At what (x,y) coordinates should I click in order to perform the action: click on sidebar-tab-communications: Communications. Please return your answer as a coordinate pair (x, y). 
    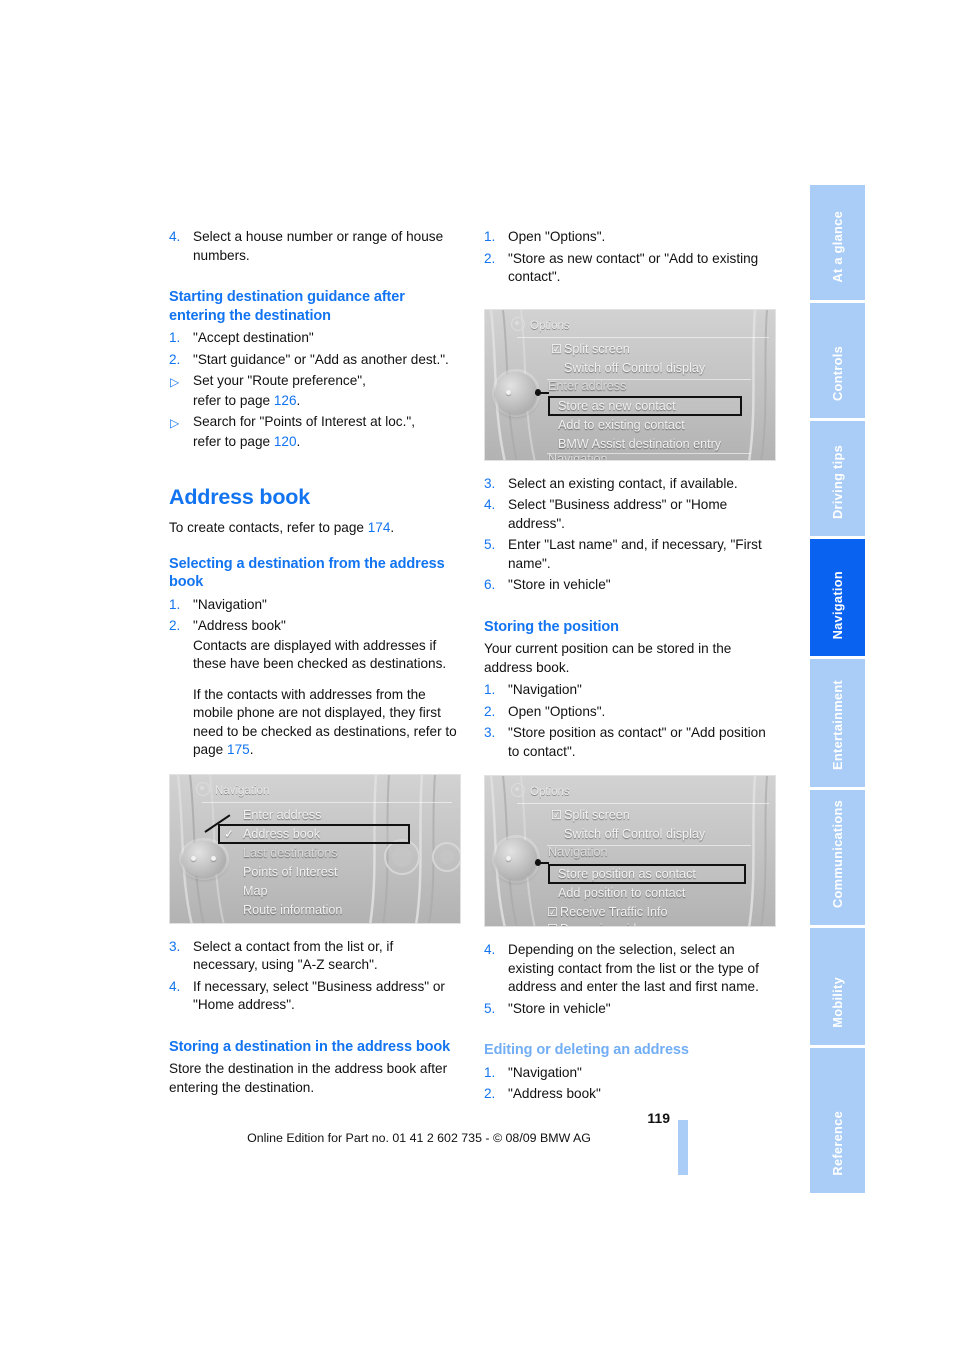
    Looking at the image, I should click on (837, 857).